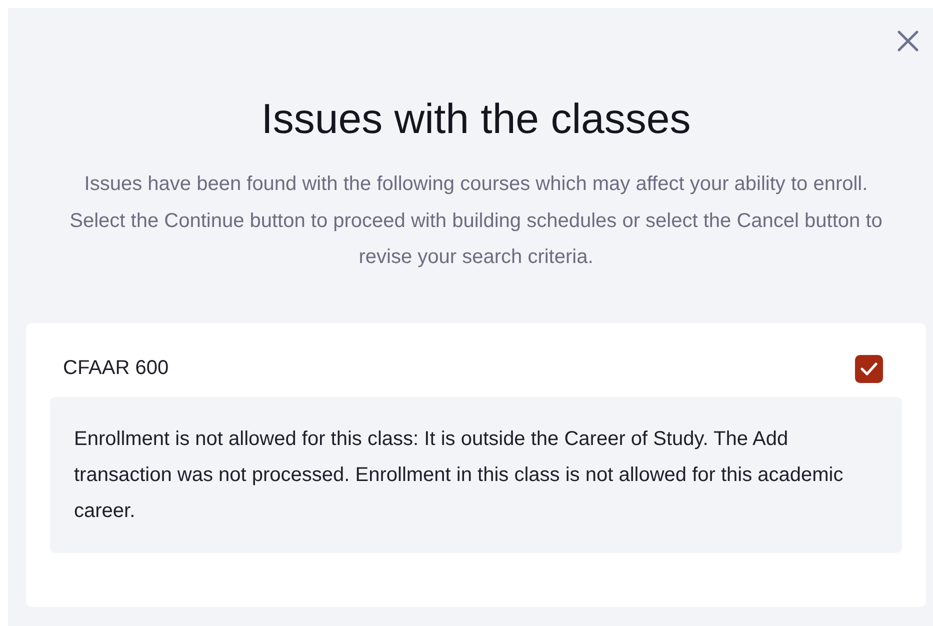 The width and height of the screenshot is (933, 626). I want to click on dialog-title: Issues with the classes, so click(476, 119).